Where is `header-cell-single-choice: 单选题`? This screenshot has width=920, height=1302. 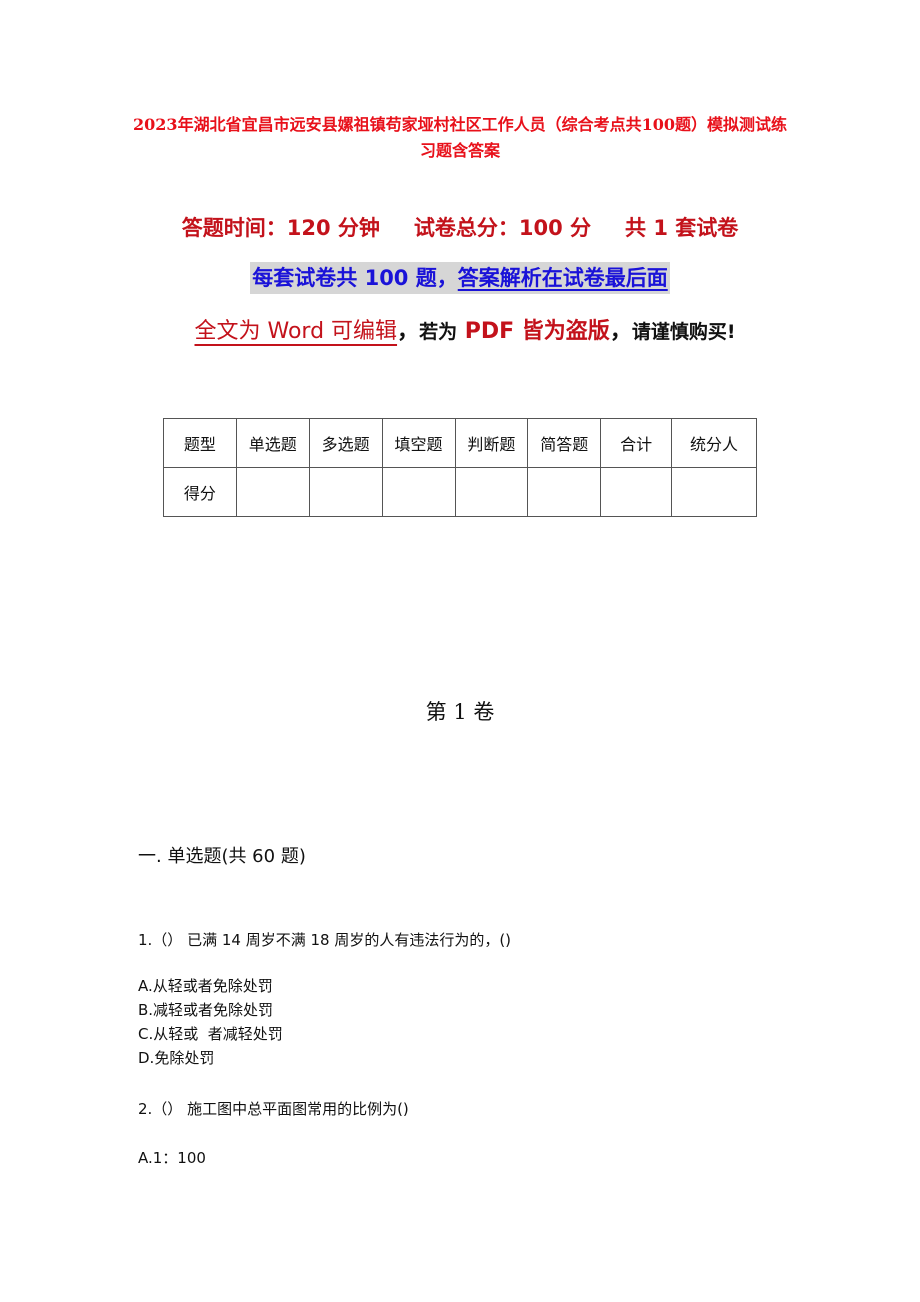
header-cell-single-choice: 单选题 is located at coordinates (272, 443).